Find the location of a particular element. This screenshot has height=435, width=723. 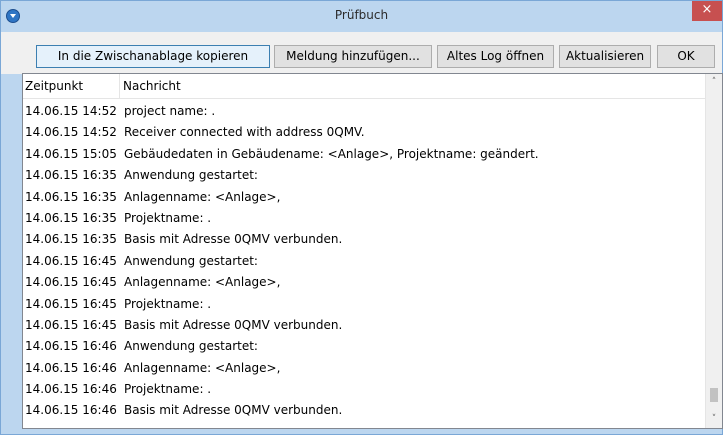

list-item: 14.06.15 14:52 project name: . is located at coordinates (364, 111).